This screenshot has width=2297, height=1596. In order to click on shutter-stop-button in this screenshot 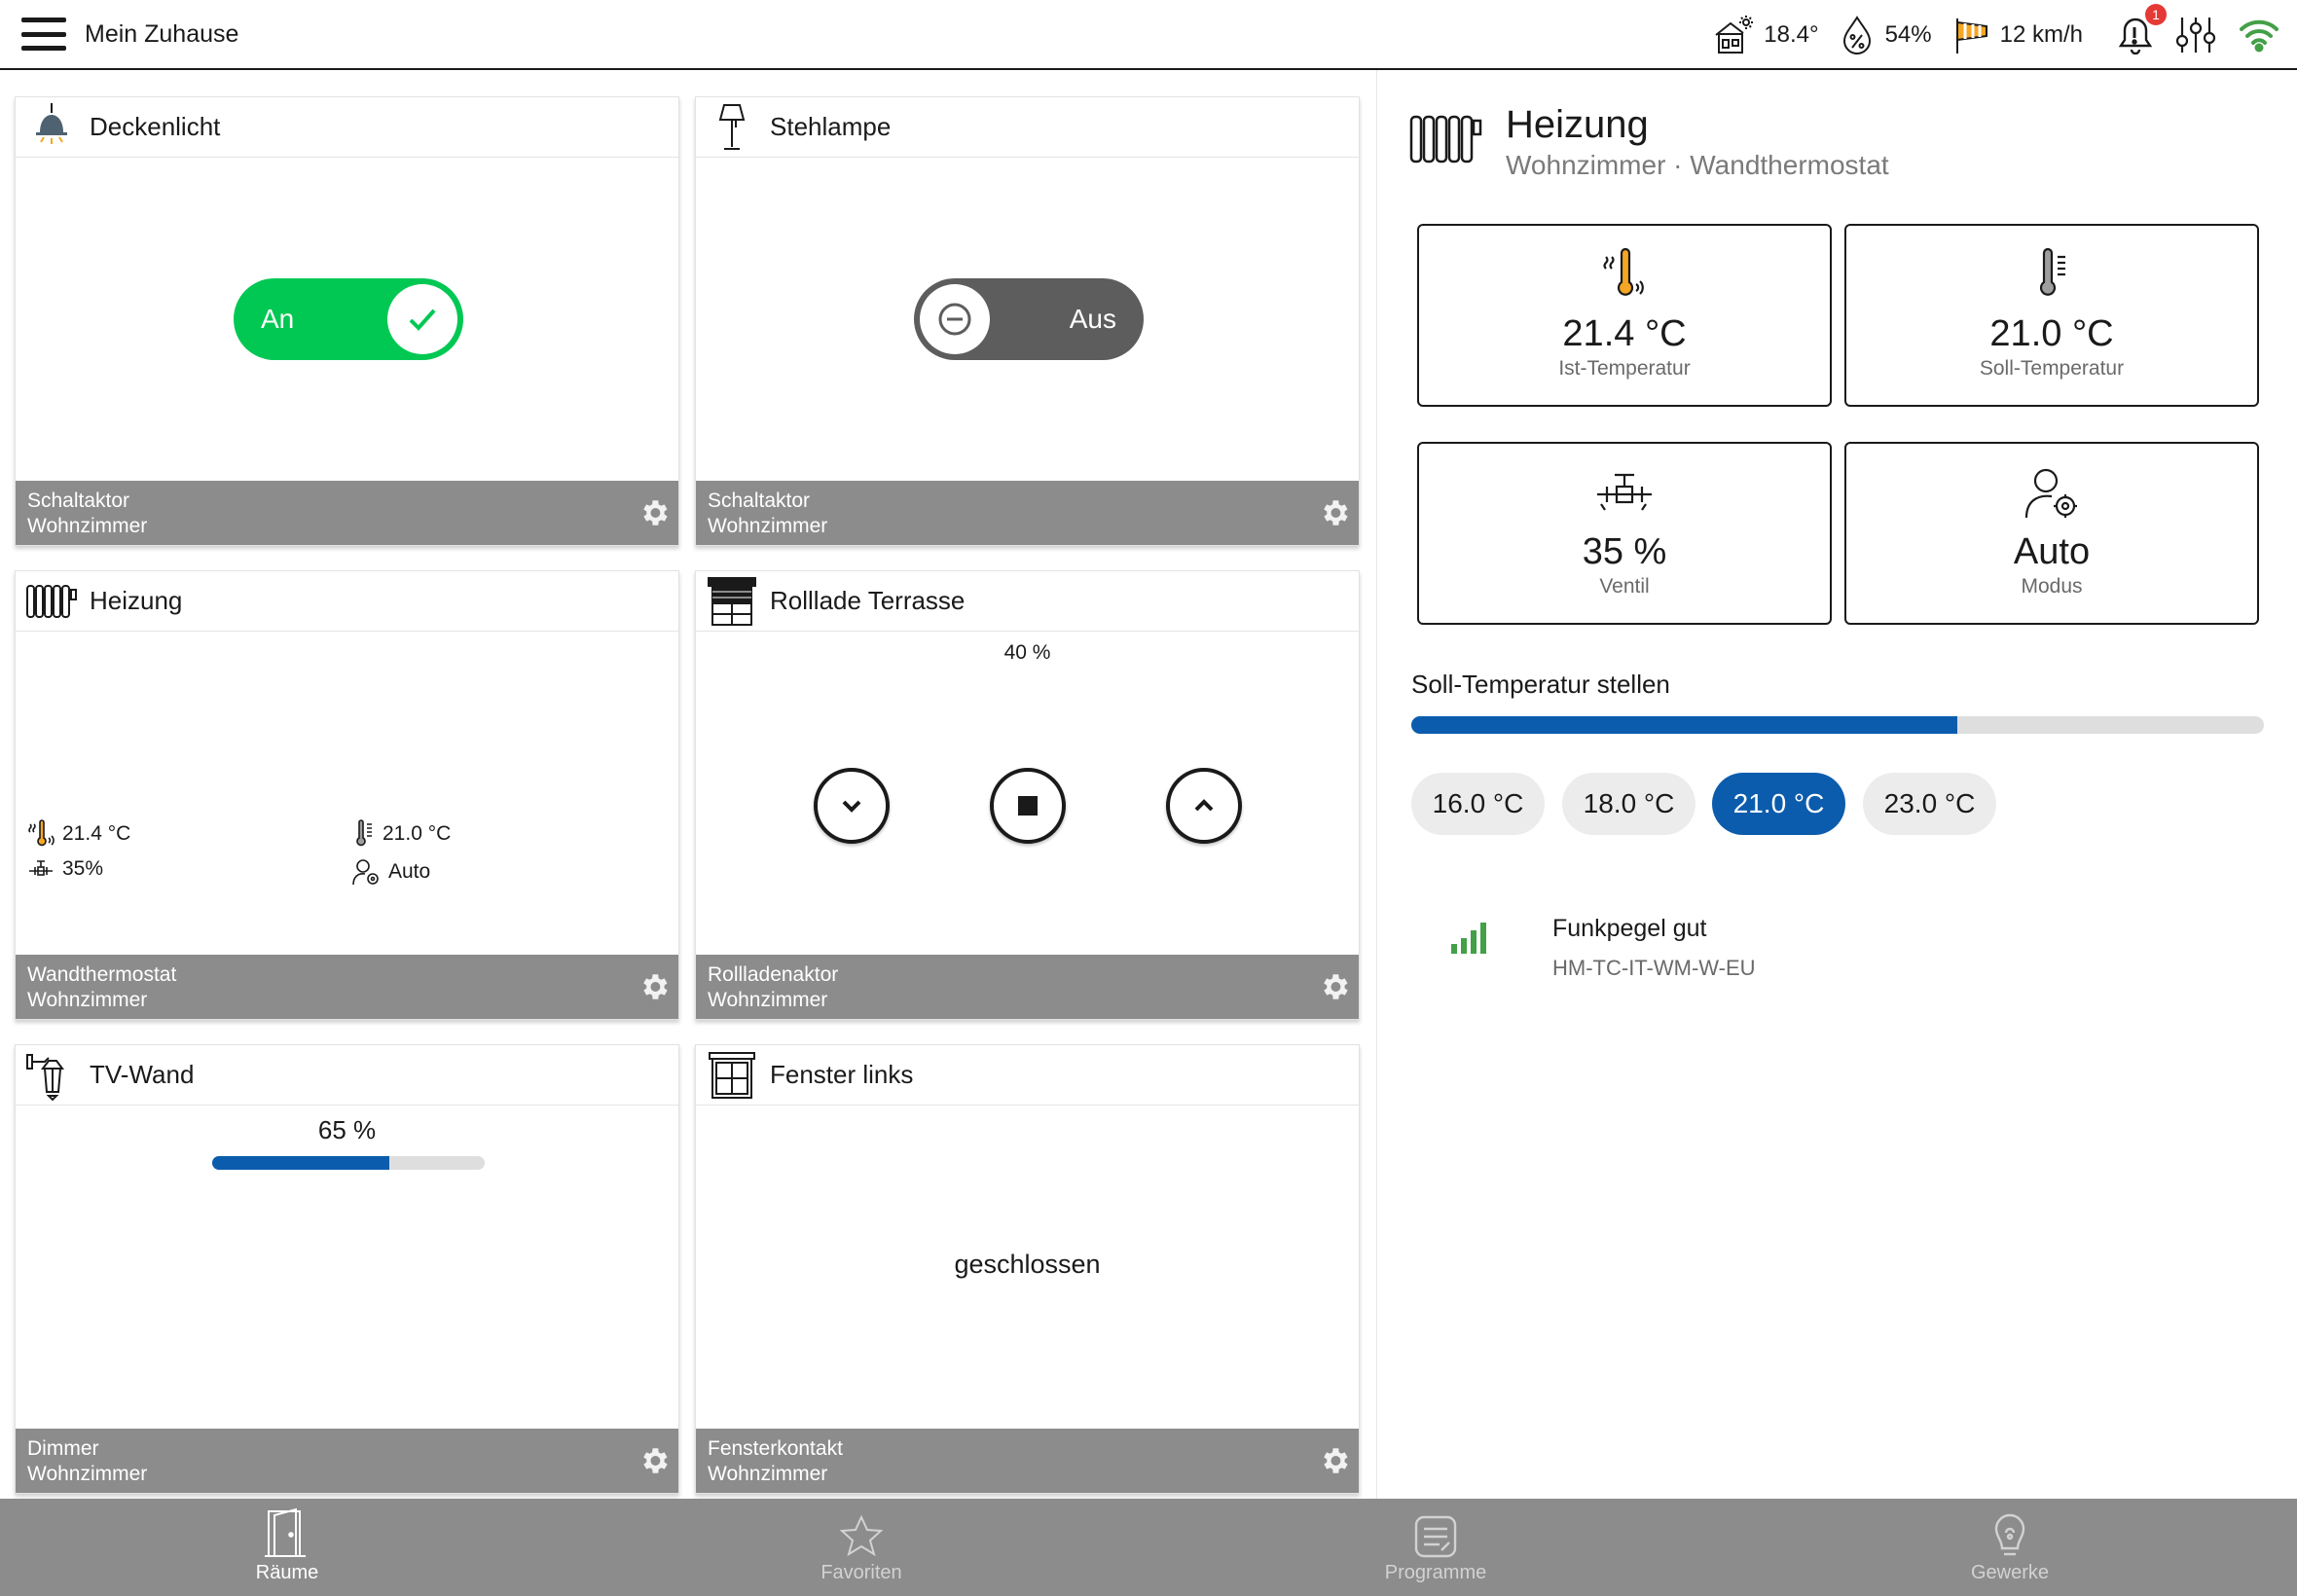, I will do `click(1028, 806)`.